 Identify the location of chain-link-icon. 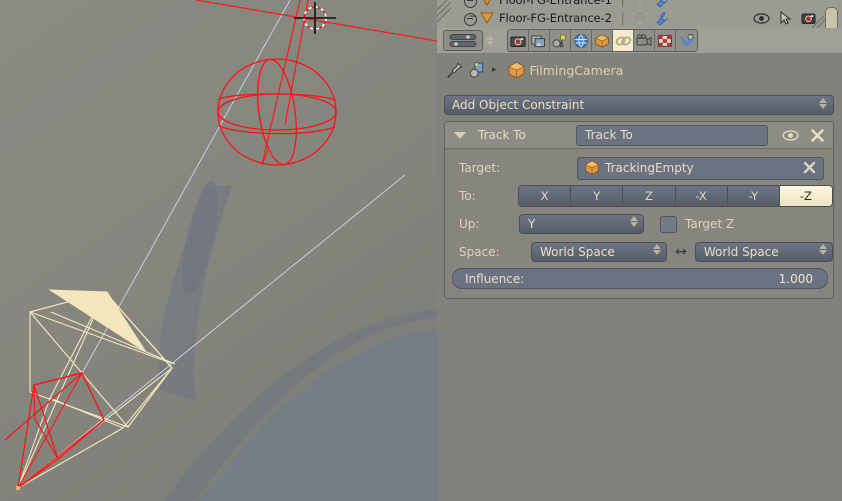
(623, 40).